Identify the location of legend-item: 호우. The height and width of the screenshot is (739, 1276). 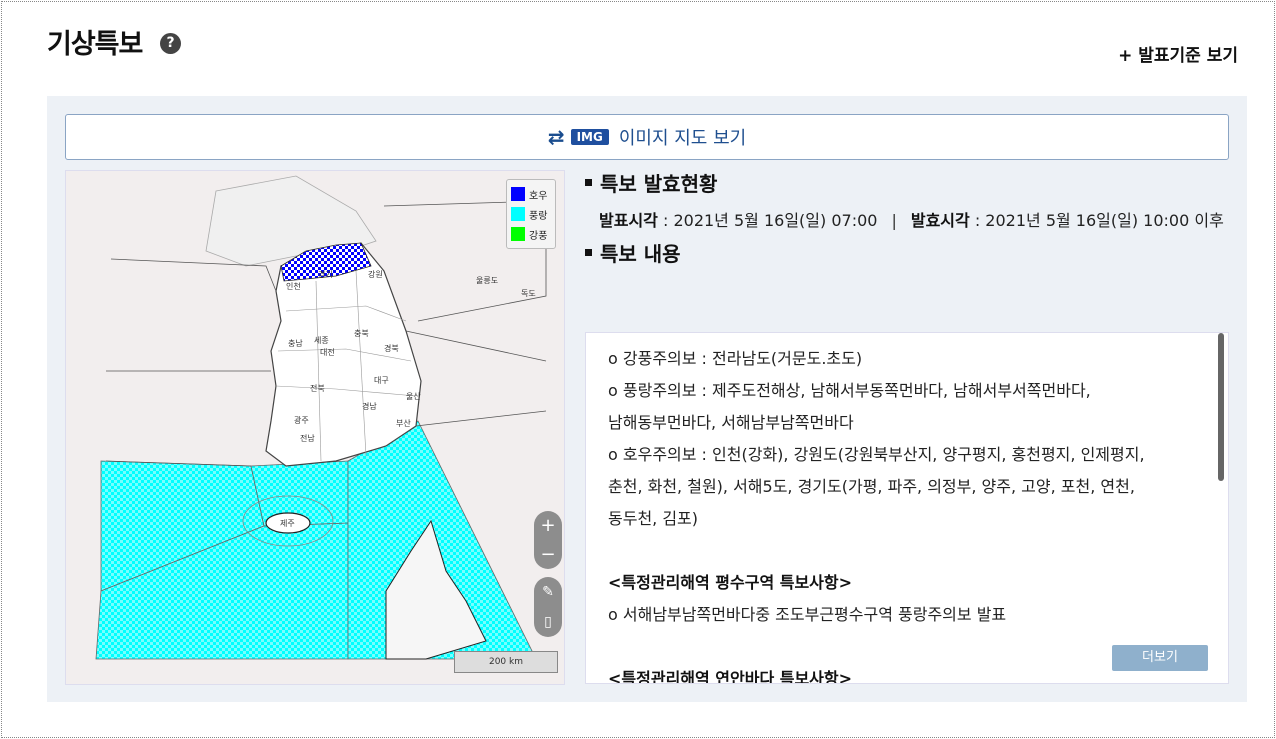
(531, 194).